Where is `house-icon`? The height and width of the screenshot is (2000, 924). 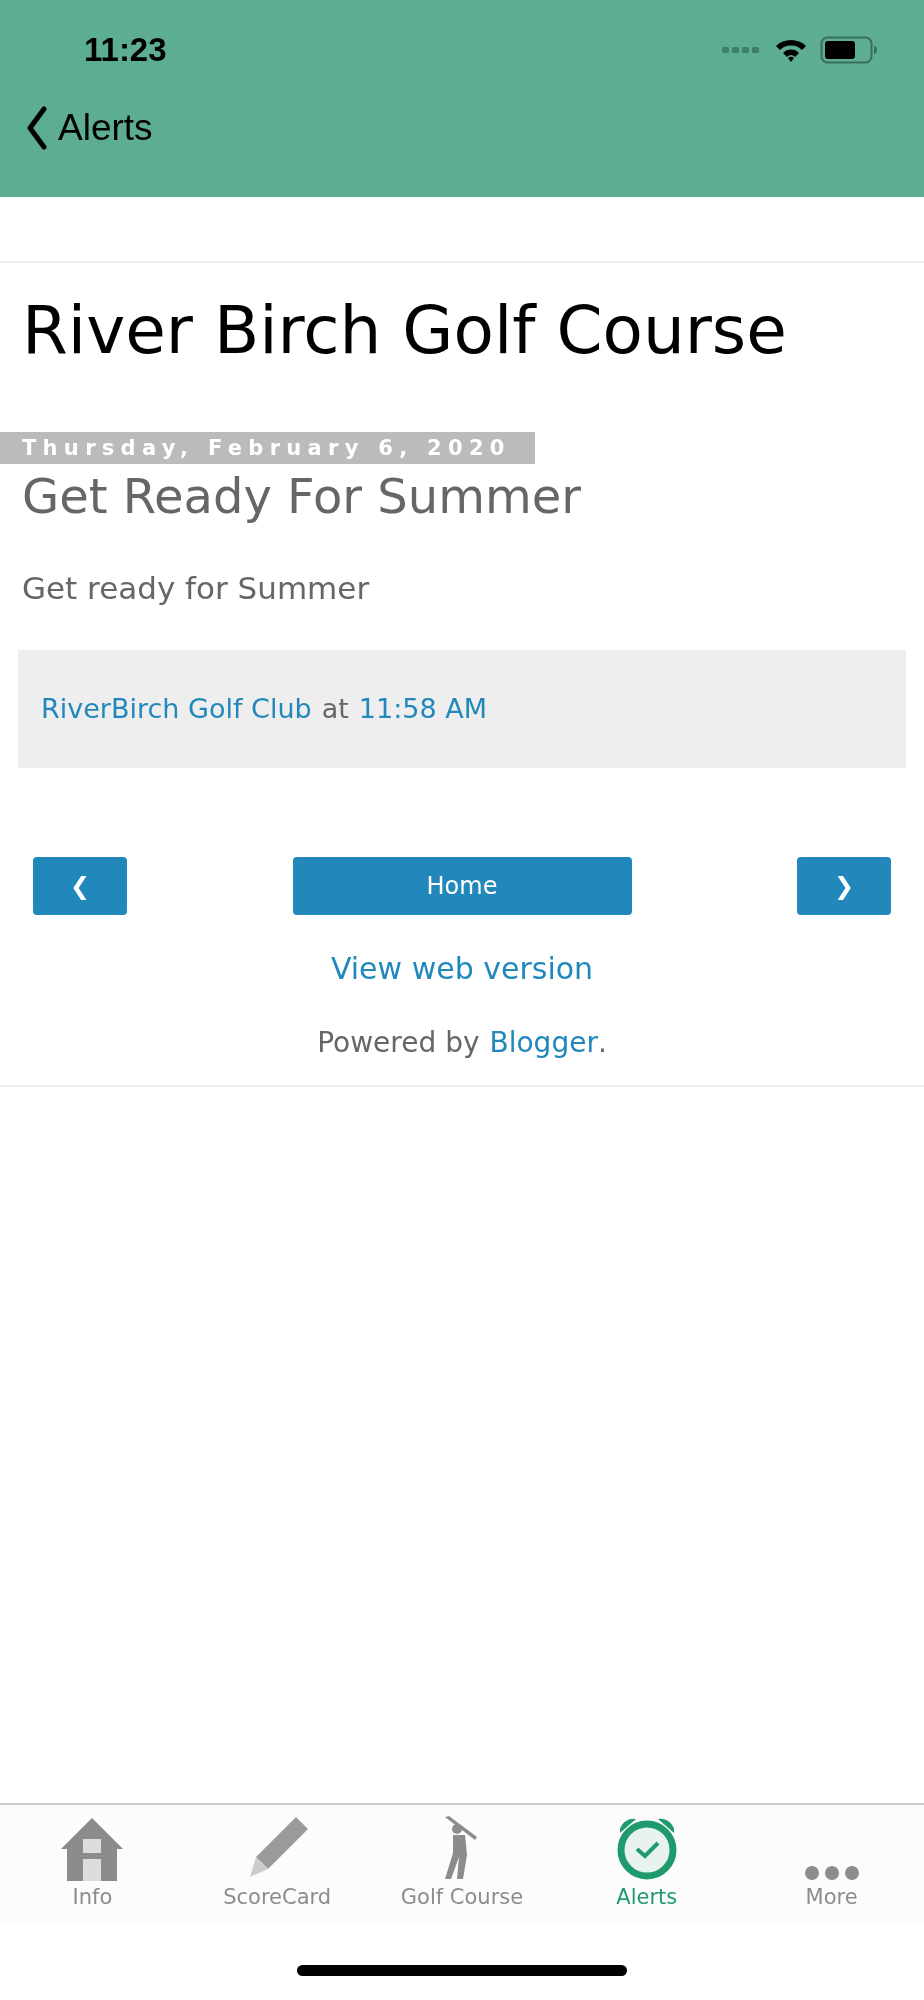
house-icon is located at coordinates (92, 1848).